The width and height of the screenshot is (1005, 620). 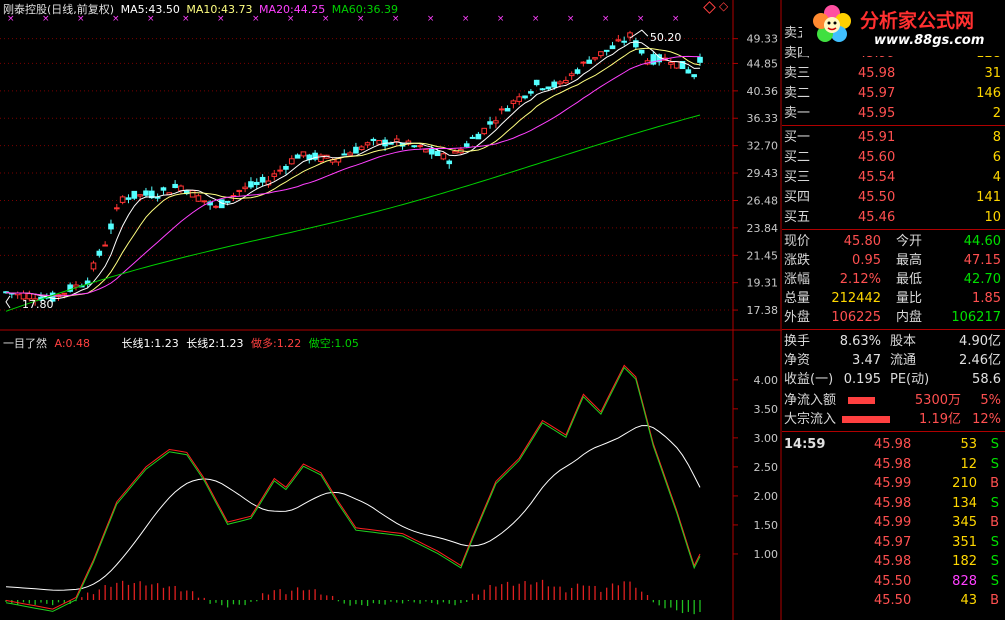 What do you see at coordinates (809, 379) in the screenshot?
I see `stats-label: 收益(一)` at bounding box center [809, 379].